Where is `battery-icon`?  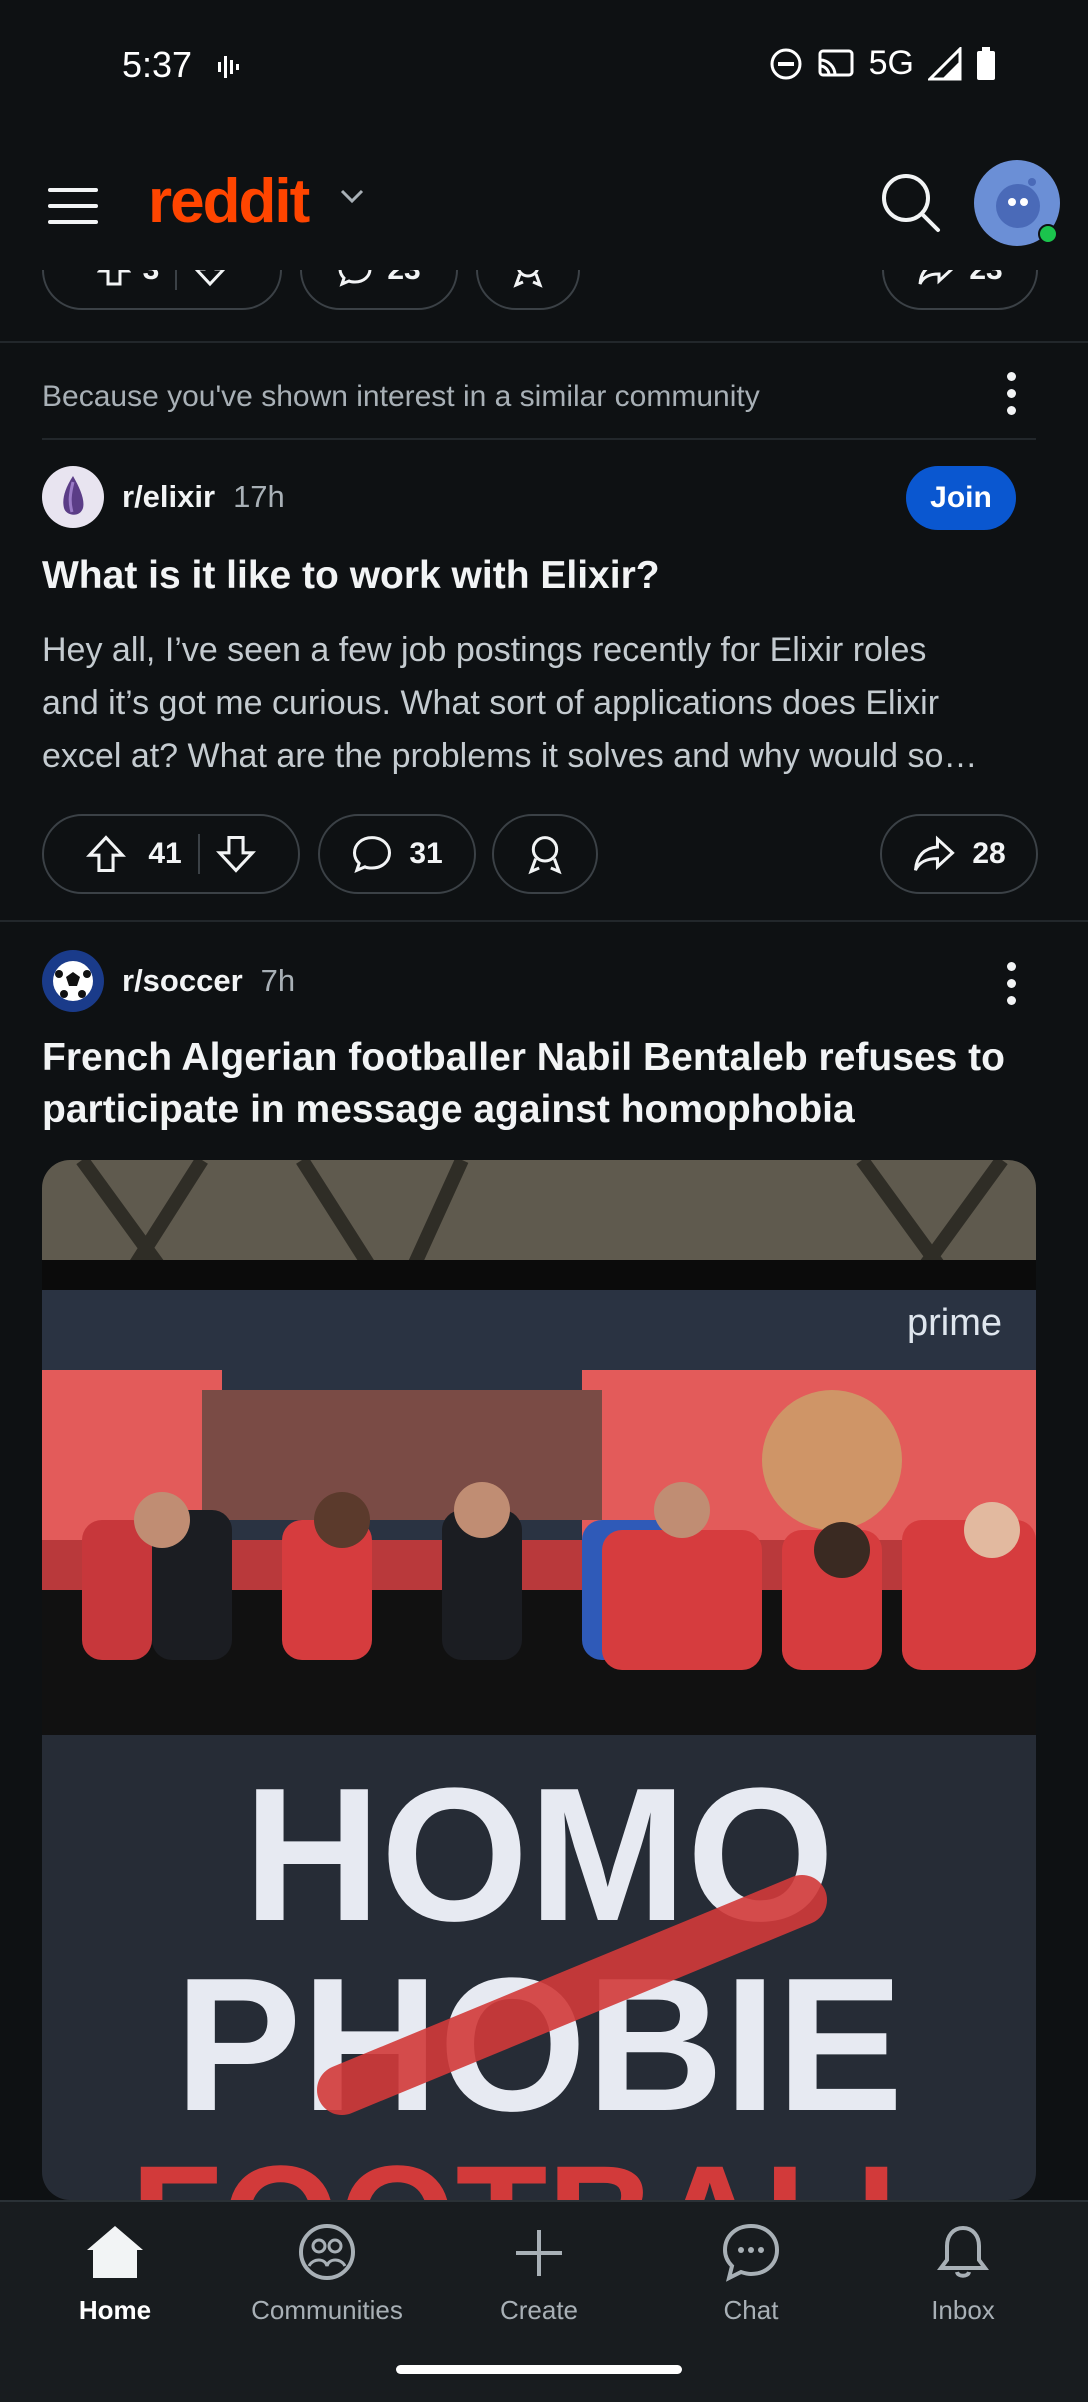 battery-icon is located at coordinates (986, 63).